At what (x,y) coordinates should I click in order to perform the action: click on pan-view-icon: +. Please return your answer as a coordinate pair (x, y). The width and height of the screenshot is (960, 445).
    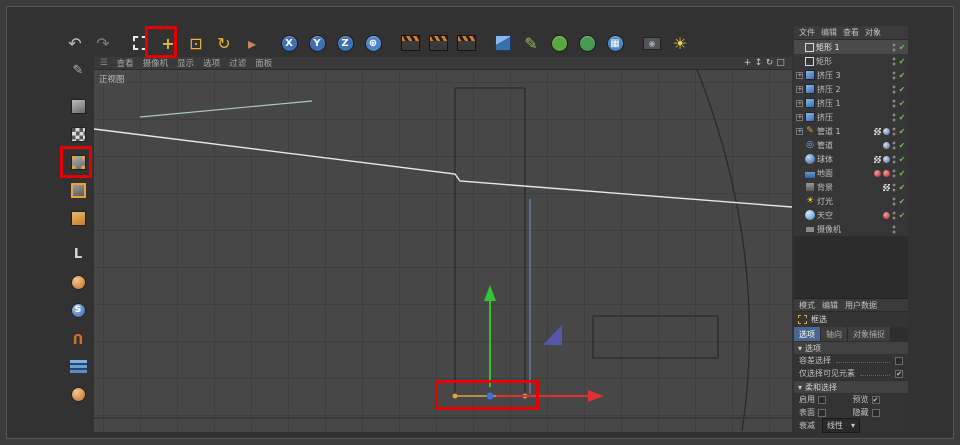
    Looking at the image, I should click on (747, 63).